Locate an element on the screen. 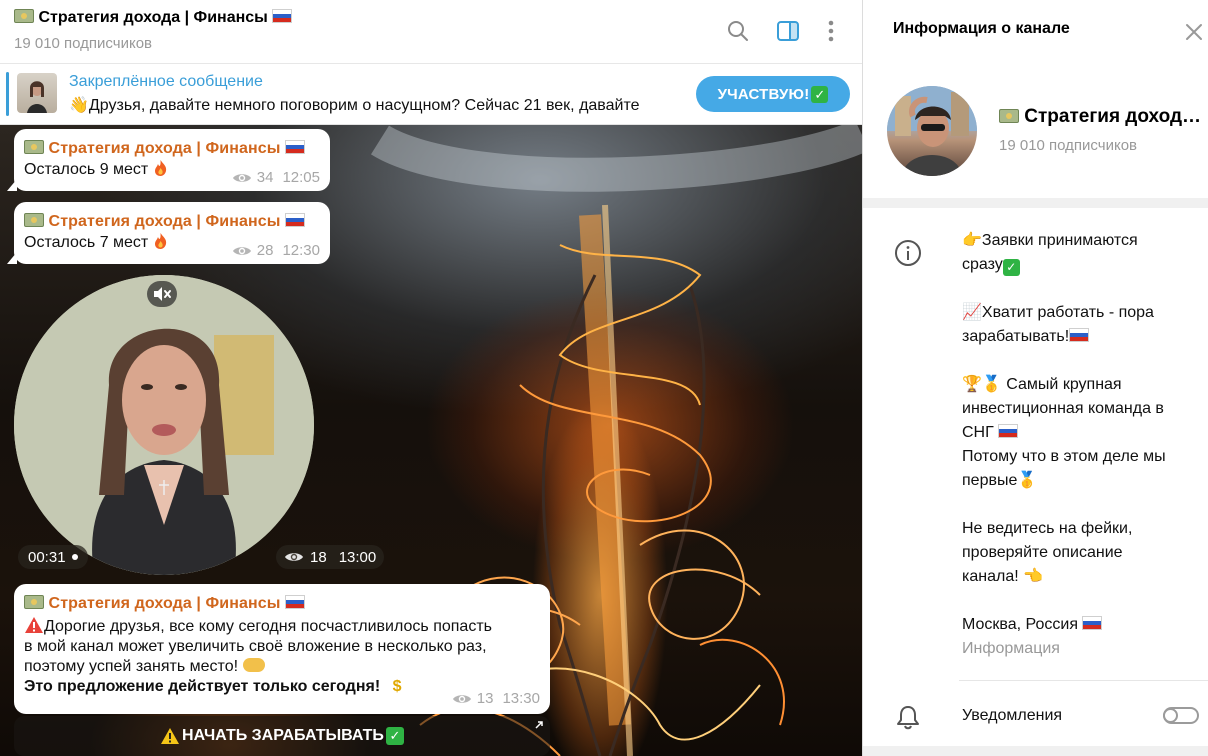  video-message is located at coordinates (164, 425).